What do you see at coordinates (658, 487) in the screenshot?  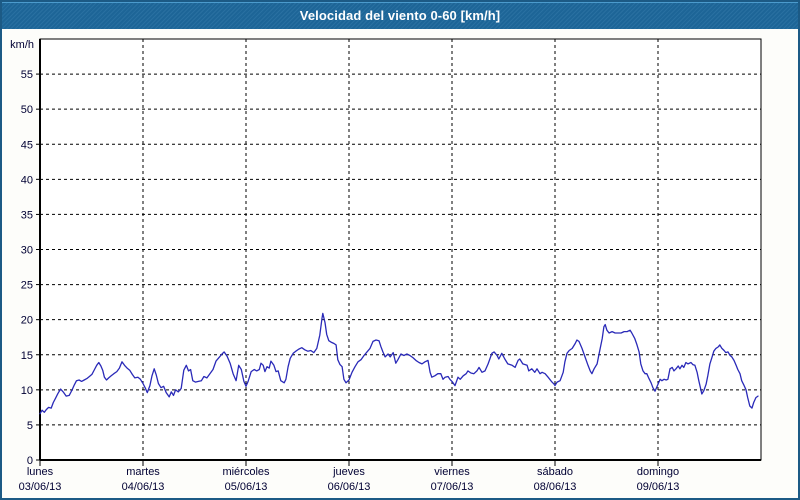 I see `day-date-label: 09/06/13` at bounding box center [658, 487].